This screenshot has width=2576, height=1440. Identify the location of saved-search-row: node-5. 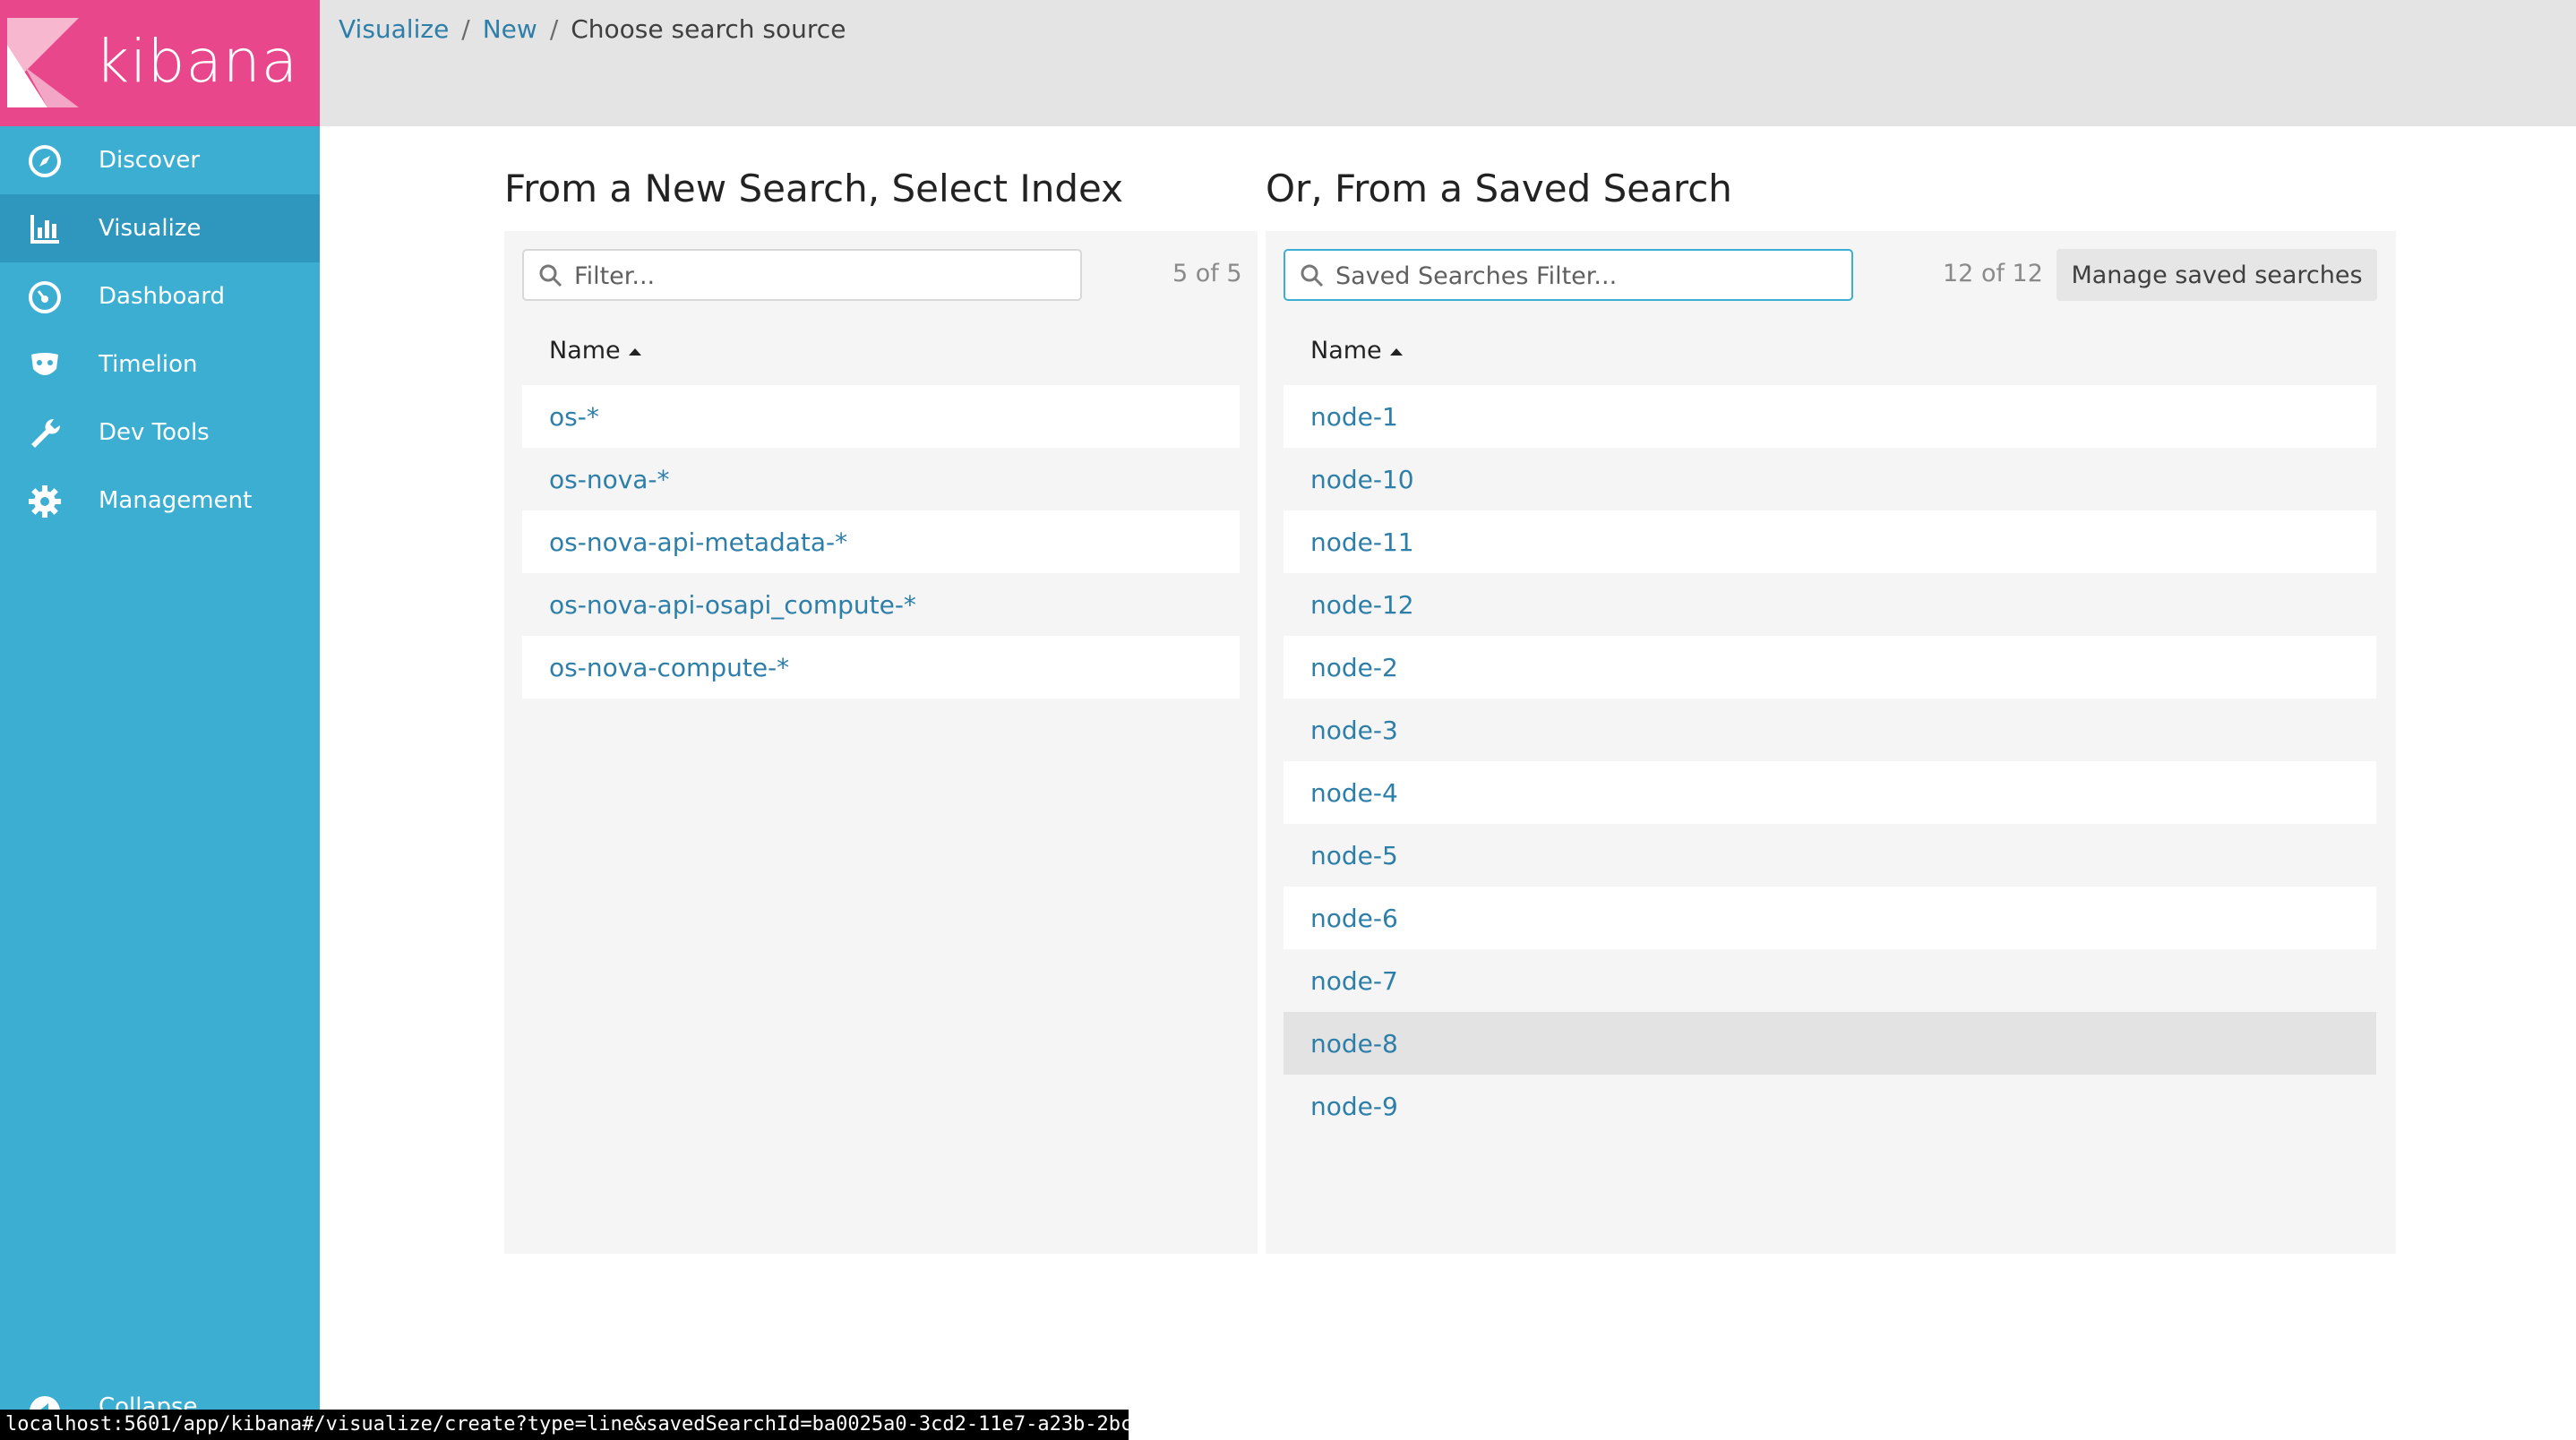
(1830, 856).